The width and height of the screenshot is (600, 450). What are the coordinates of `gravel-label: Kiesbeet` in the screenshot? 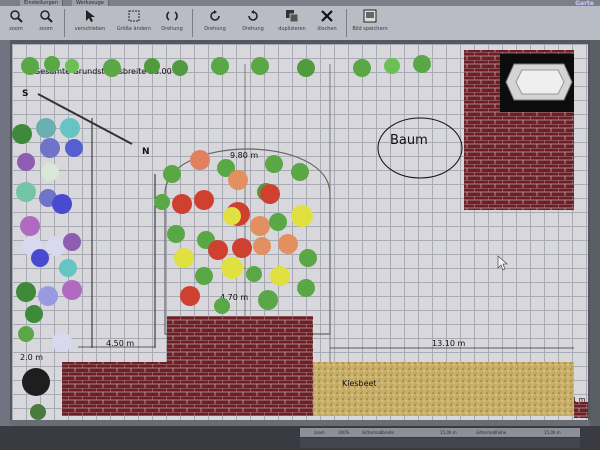 It's located at (359, 383).